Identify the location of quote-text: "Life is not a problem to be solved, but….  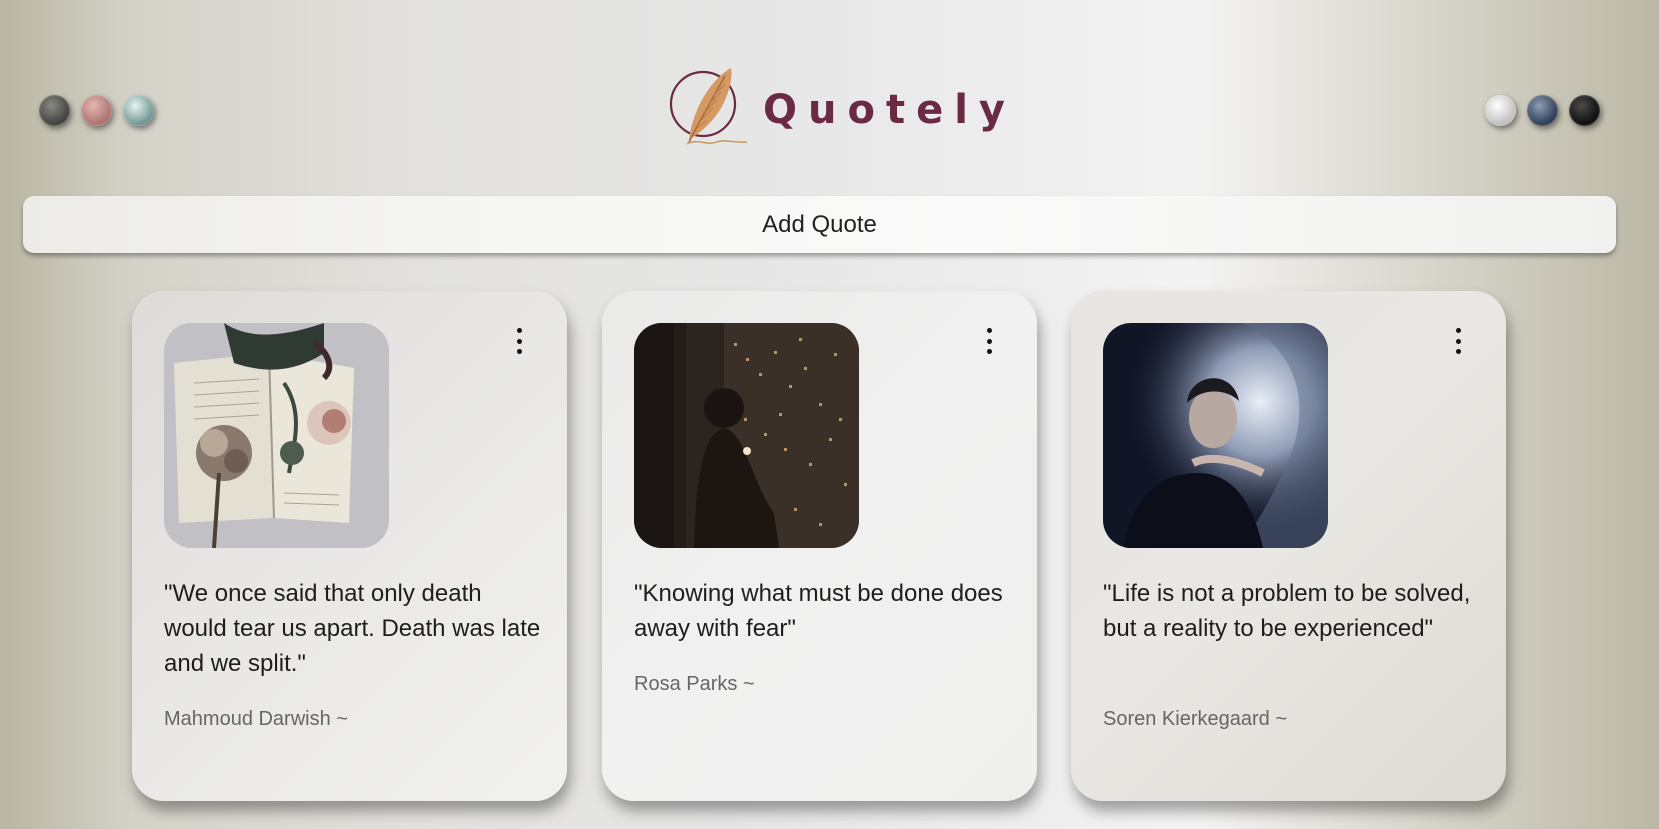
(1287, 611).